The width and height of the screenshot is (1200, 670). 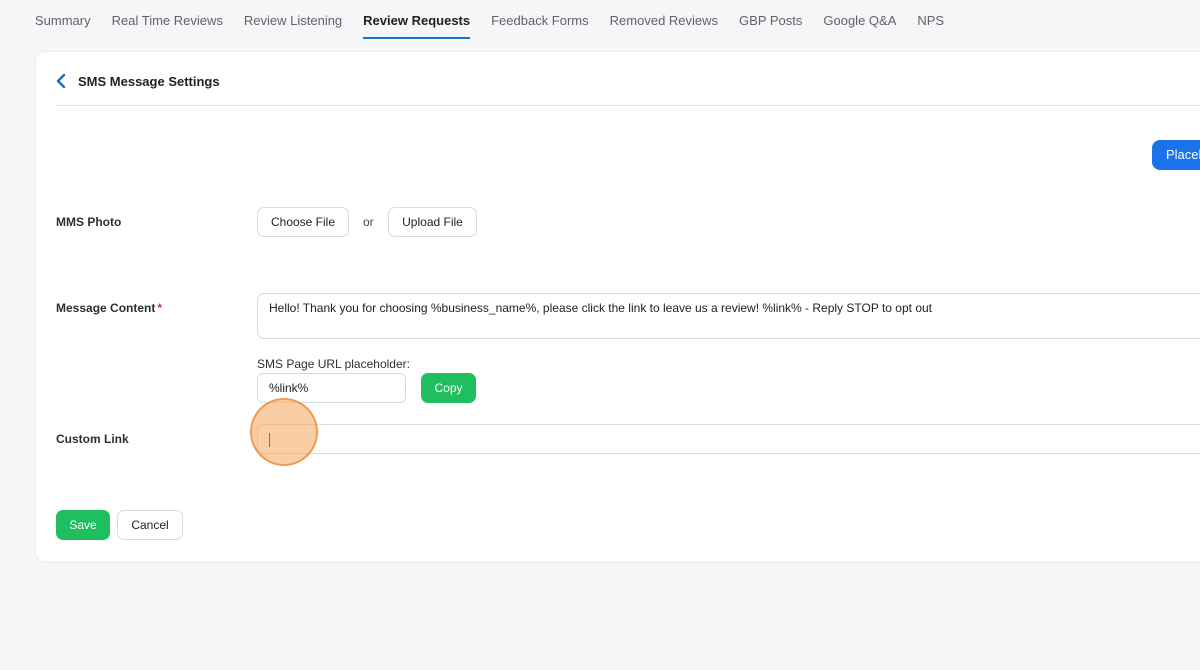 What do you see at coordinates (83, 525) in the screenshot?
I see `save-button: Save` at bounding box center [83, 525].